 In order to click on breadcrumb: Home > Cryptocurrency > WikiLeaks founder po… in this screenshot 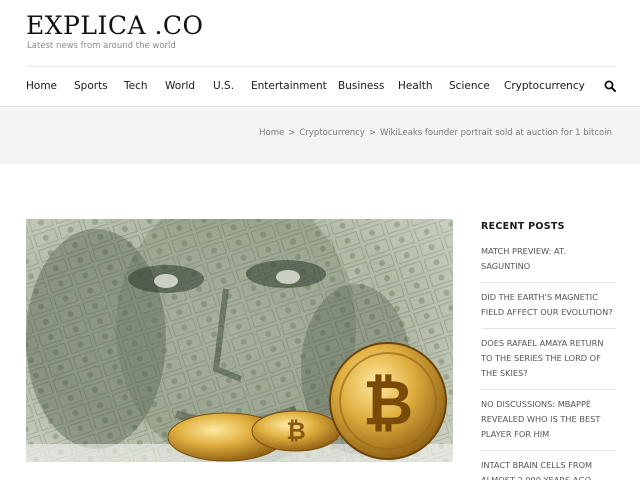, I will do `click(435, 133)`.